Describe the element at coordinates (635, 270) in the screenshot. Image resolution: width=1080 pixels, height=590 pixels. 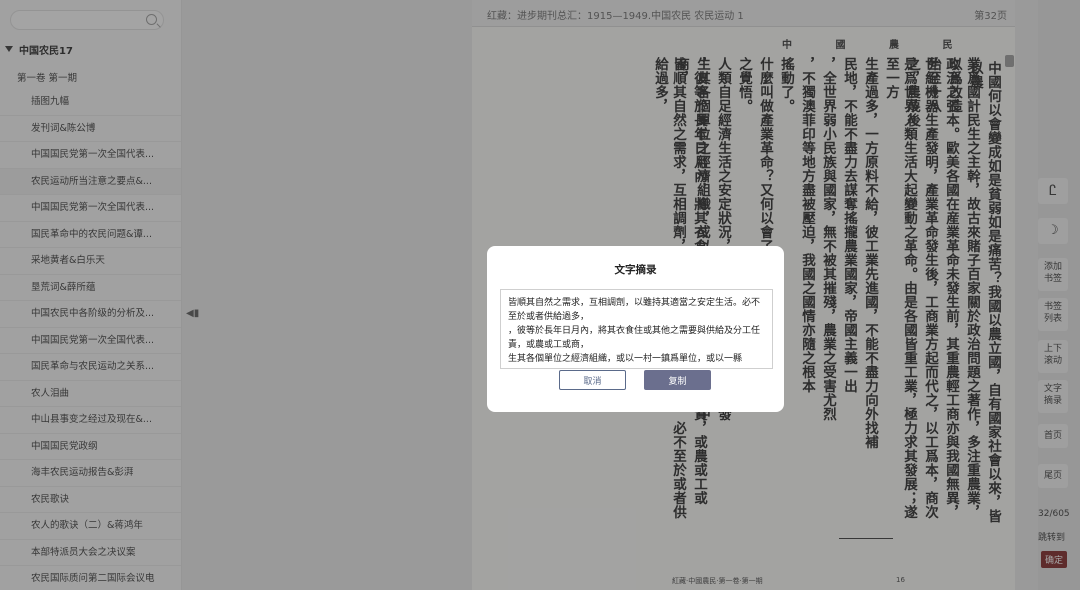
I see `dialog-title: 文字摘录` at that location.